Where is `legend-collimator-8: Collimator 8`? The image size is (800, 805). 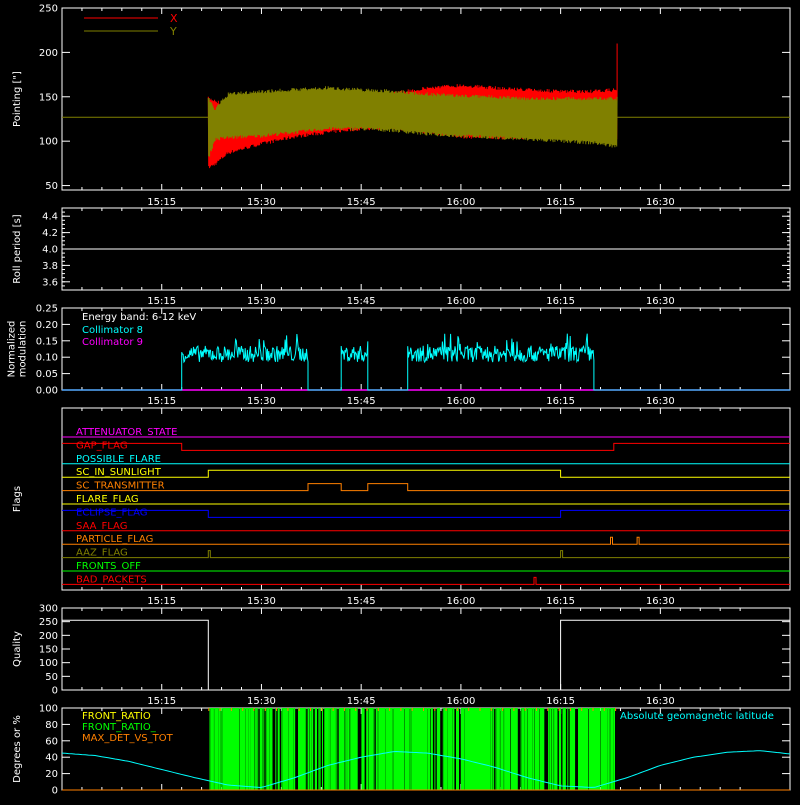
legend-collimator-8: Collimator 8 is located at coordinates (112, 330).